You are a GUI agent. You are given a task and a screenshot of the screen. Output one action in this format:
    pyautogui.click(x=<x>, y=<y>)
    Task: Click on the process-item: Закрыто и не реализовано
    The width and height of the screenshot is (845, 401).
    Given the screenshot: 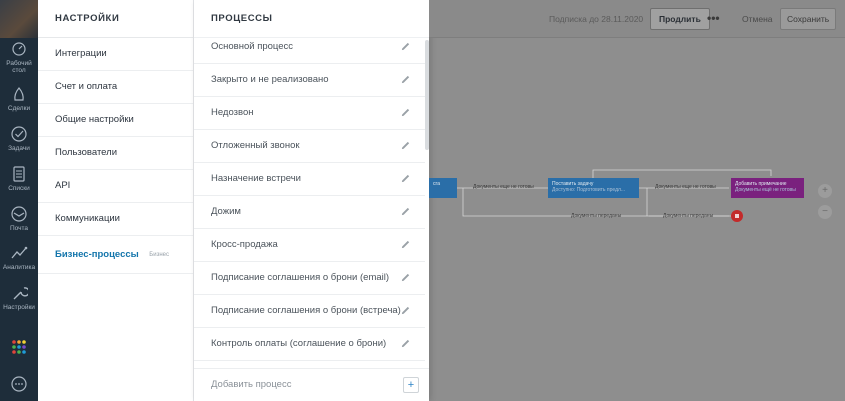 What is the action you would take?
    pyautogui.click(x=309, y=80)
    